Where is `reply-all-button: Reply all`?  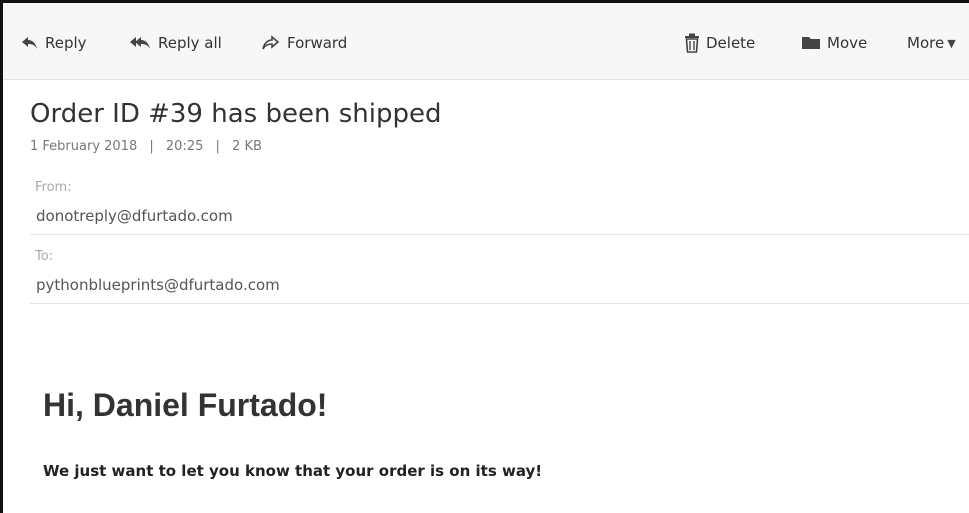 reply-all-button: Reply all is located at coordinates (176, 43).